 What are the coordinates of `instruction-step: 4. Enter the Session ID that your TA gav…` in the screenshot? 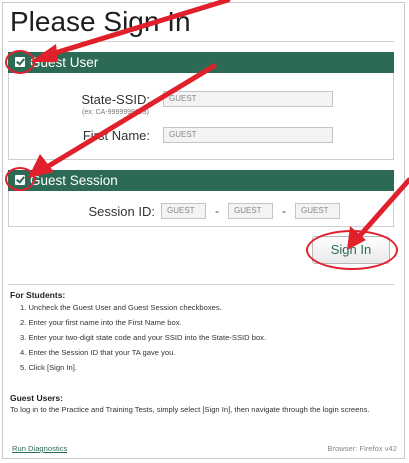 It's located at (98, 352).